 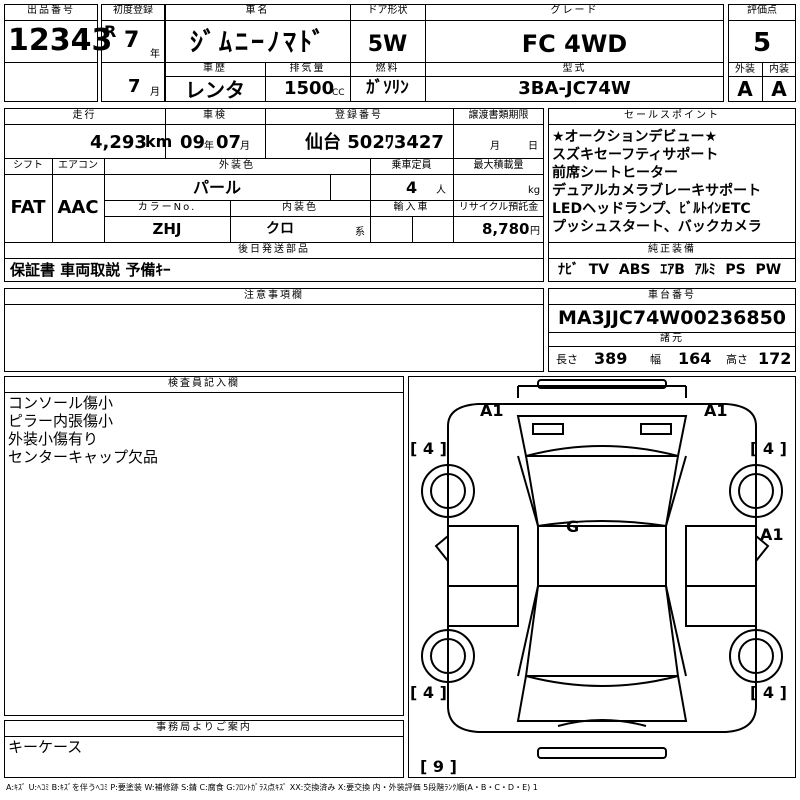 I want to click on recycle: 8,780, so click(x=506, y=229).